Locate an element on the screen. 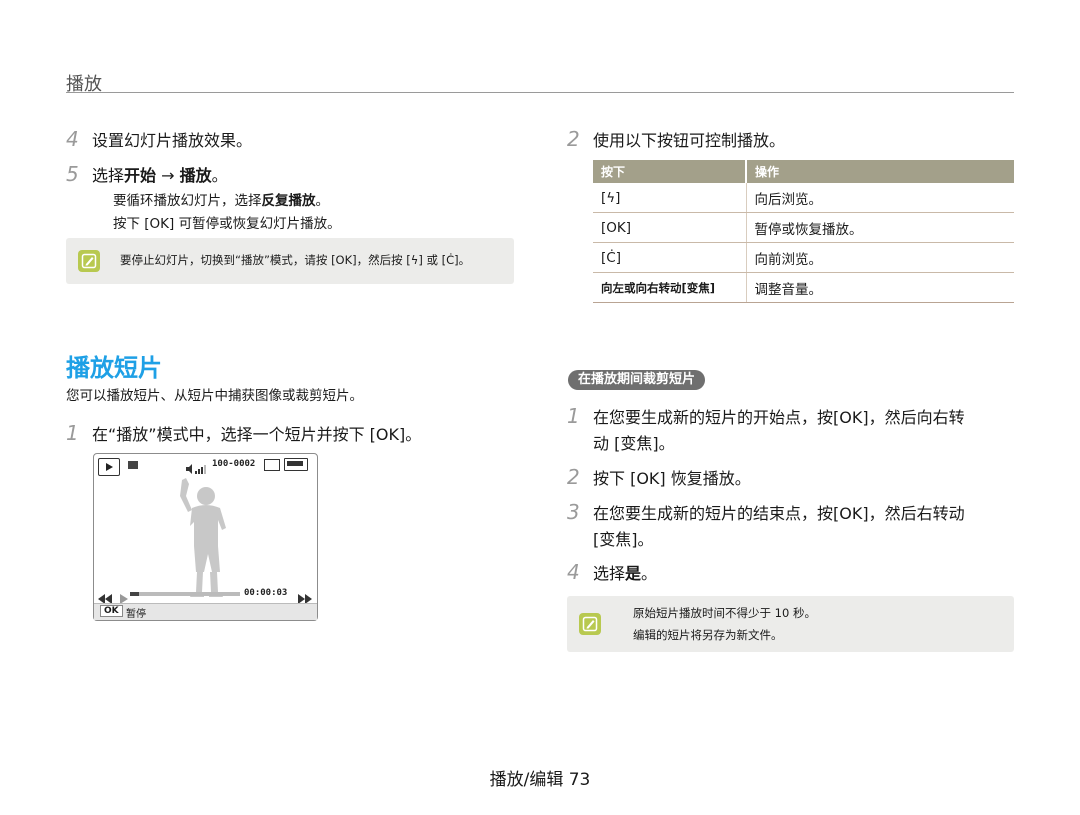 This screenshot has width=1080, height=815. camera-screen-illustration: 100-0002 00:00:03 OK 暂停 is located at coordinates (205, 537).